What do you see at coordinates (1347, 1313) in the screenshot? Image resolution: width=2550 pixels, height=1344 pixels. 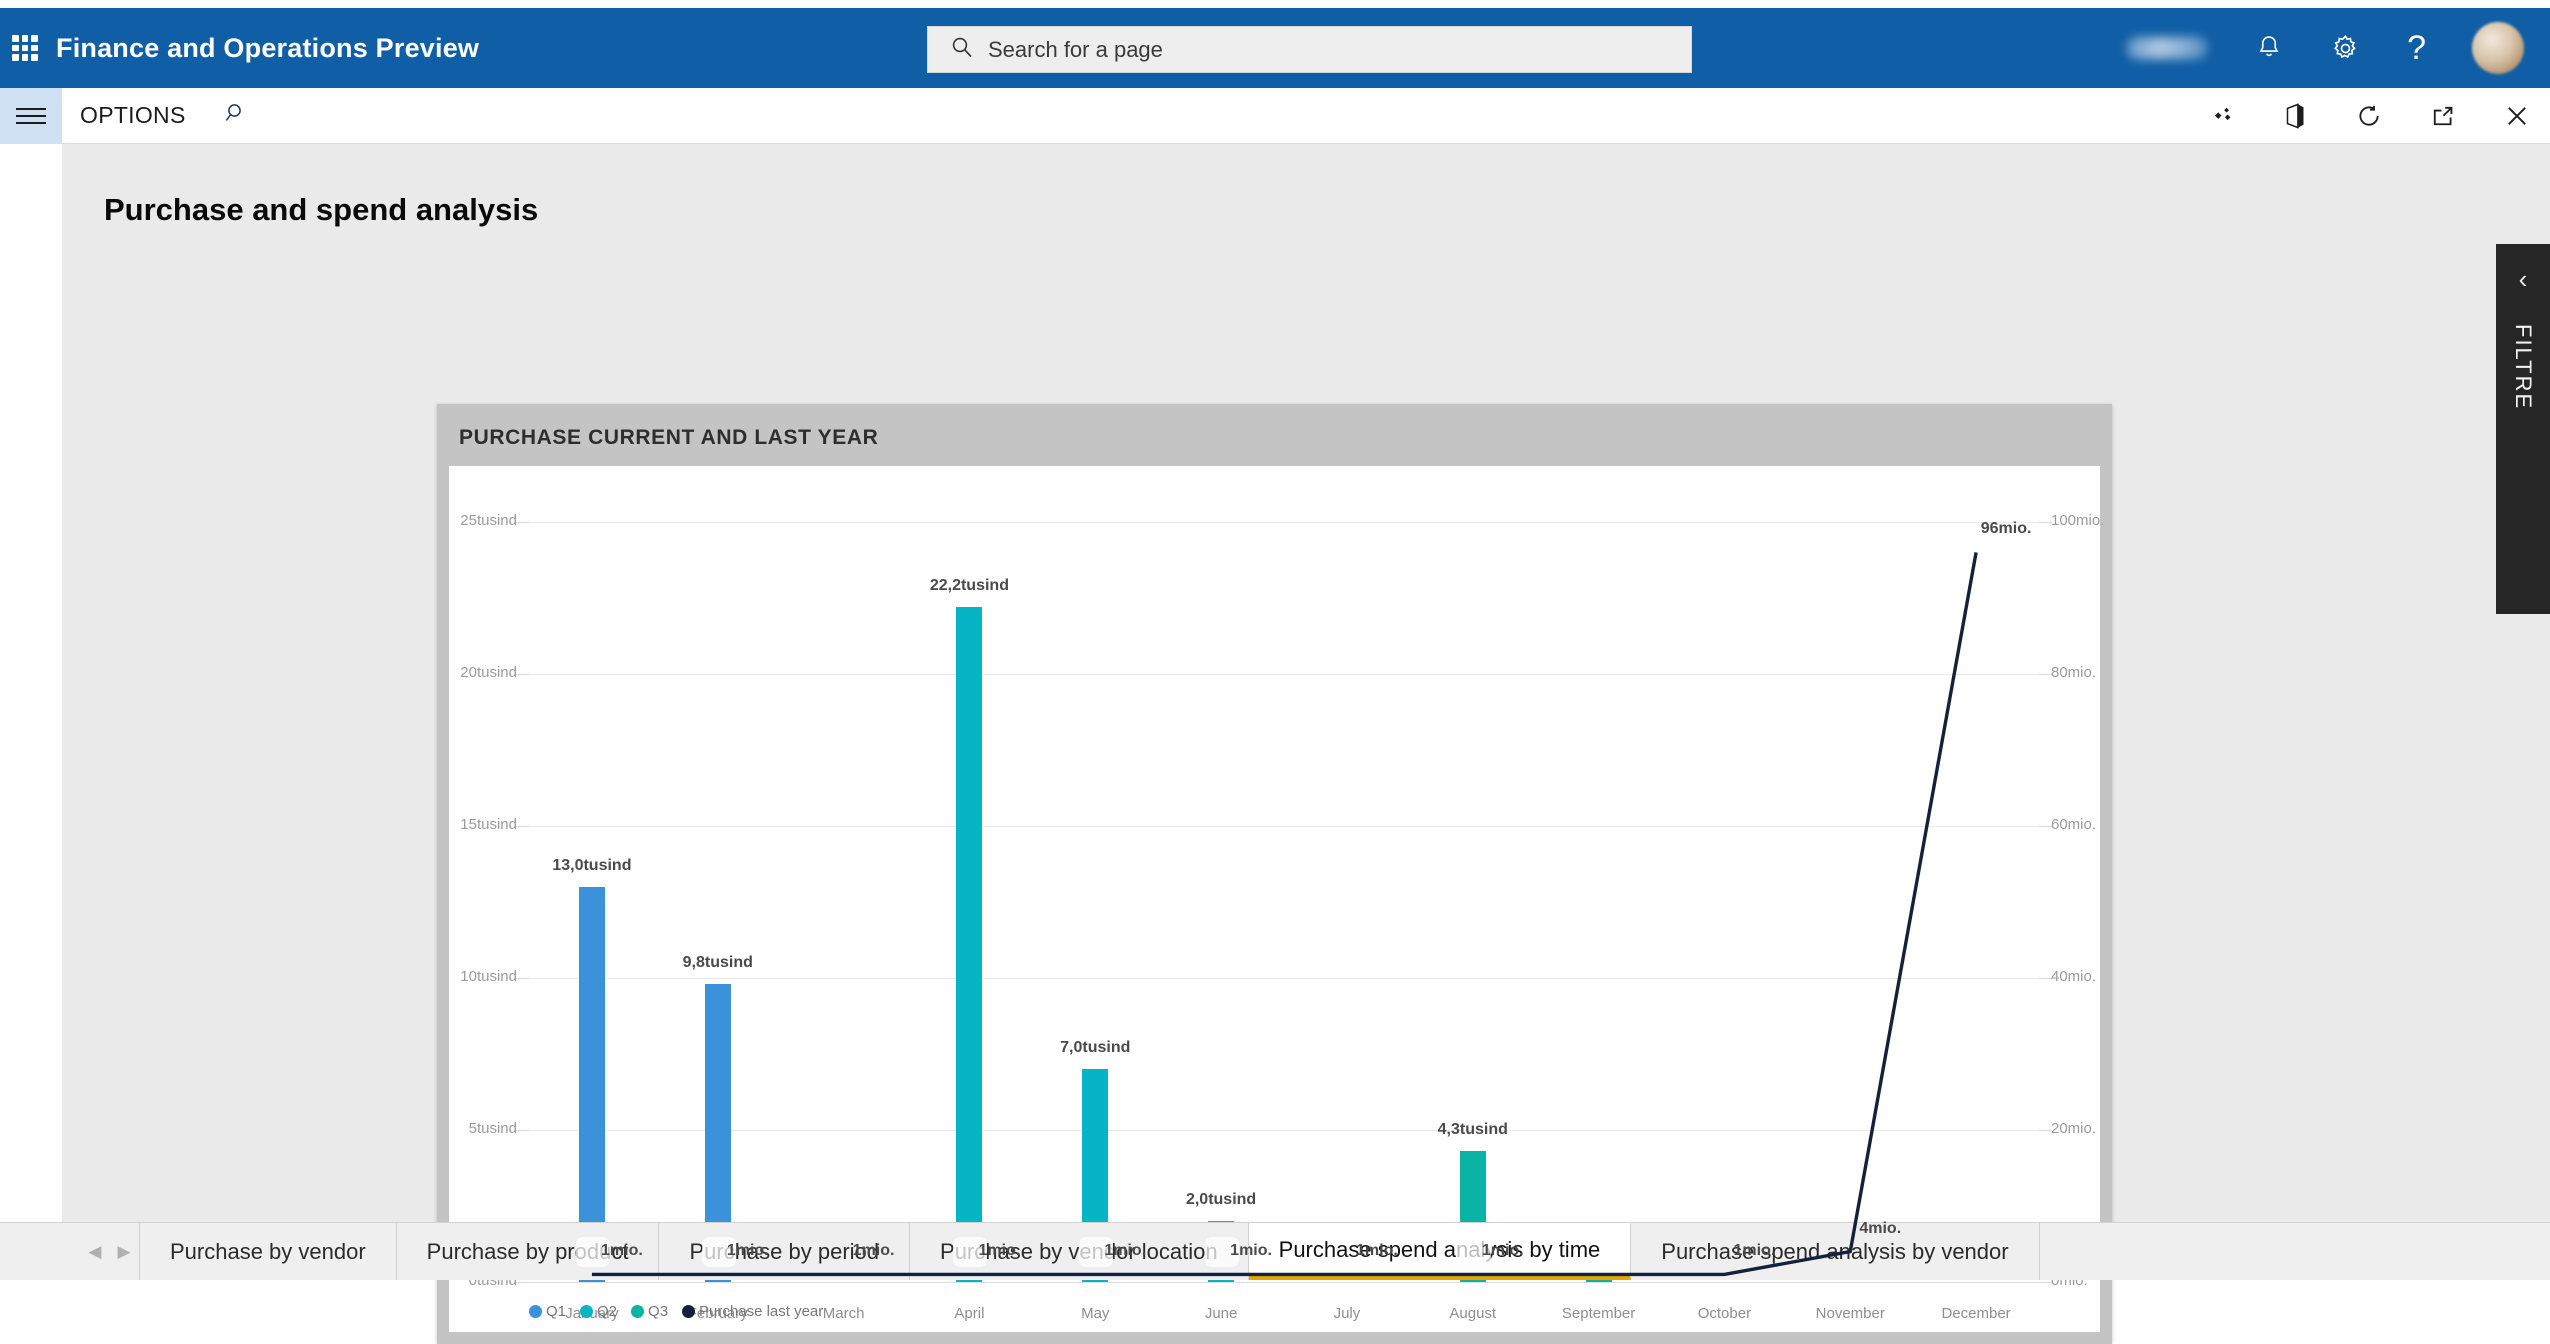 I see `x-axis-category-label: July` at bounding box center [1347, 1313].